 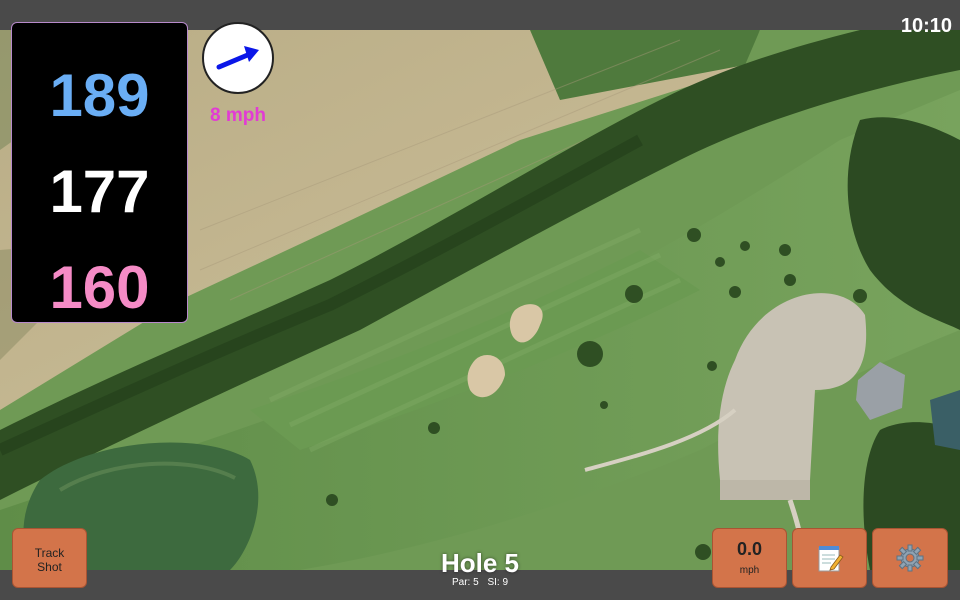 I want to click on hole-title: Hole 5, so click(x=480, y=563).